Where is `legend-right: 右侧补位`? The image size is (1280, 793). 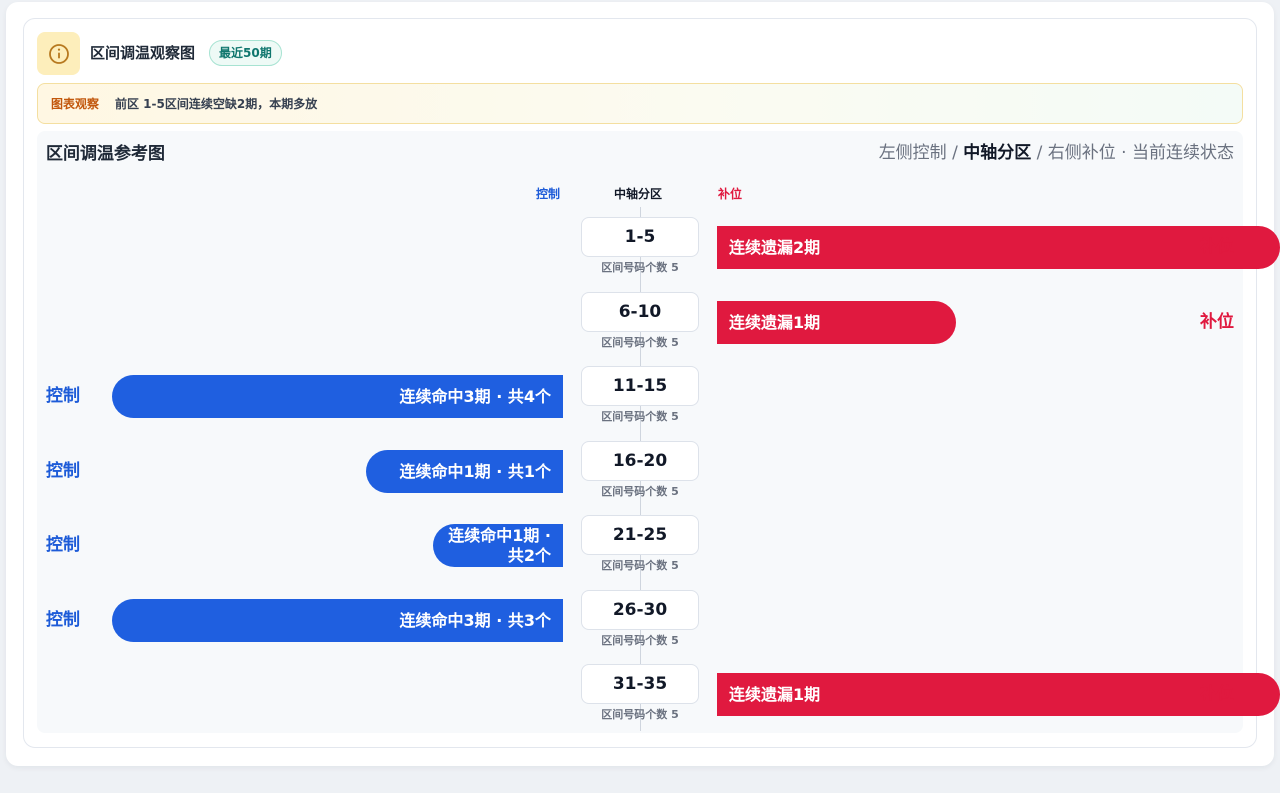 legend-right: 右侧补位 is located at coordinates (1081, 153).